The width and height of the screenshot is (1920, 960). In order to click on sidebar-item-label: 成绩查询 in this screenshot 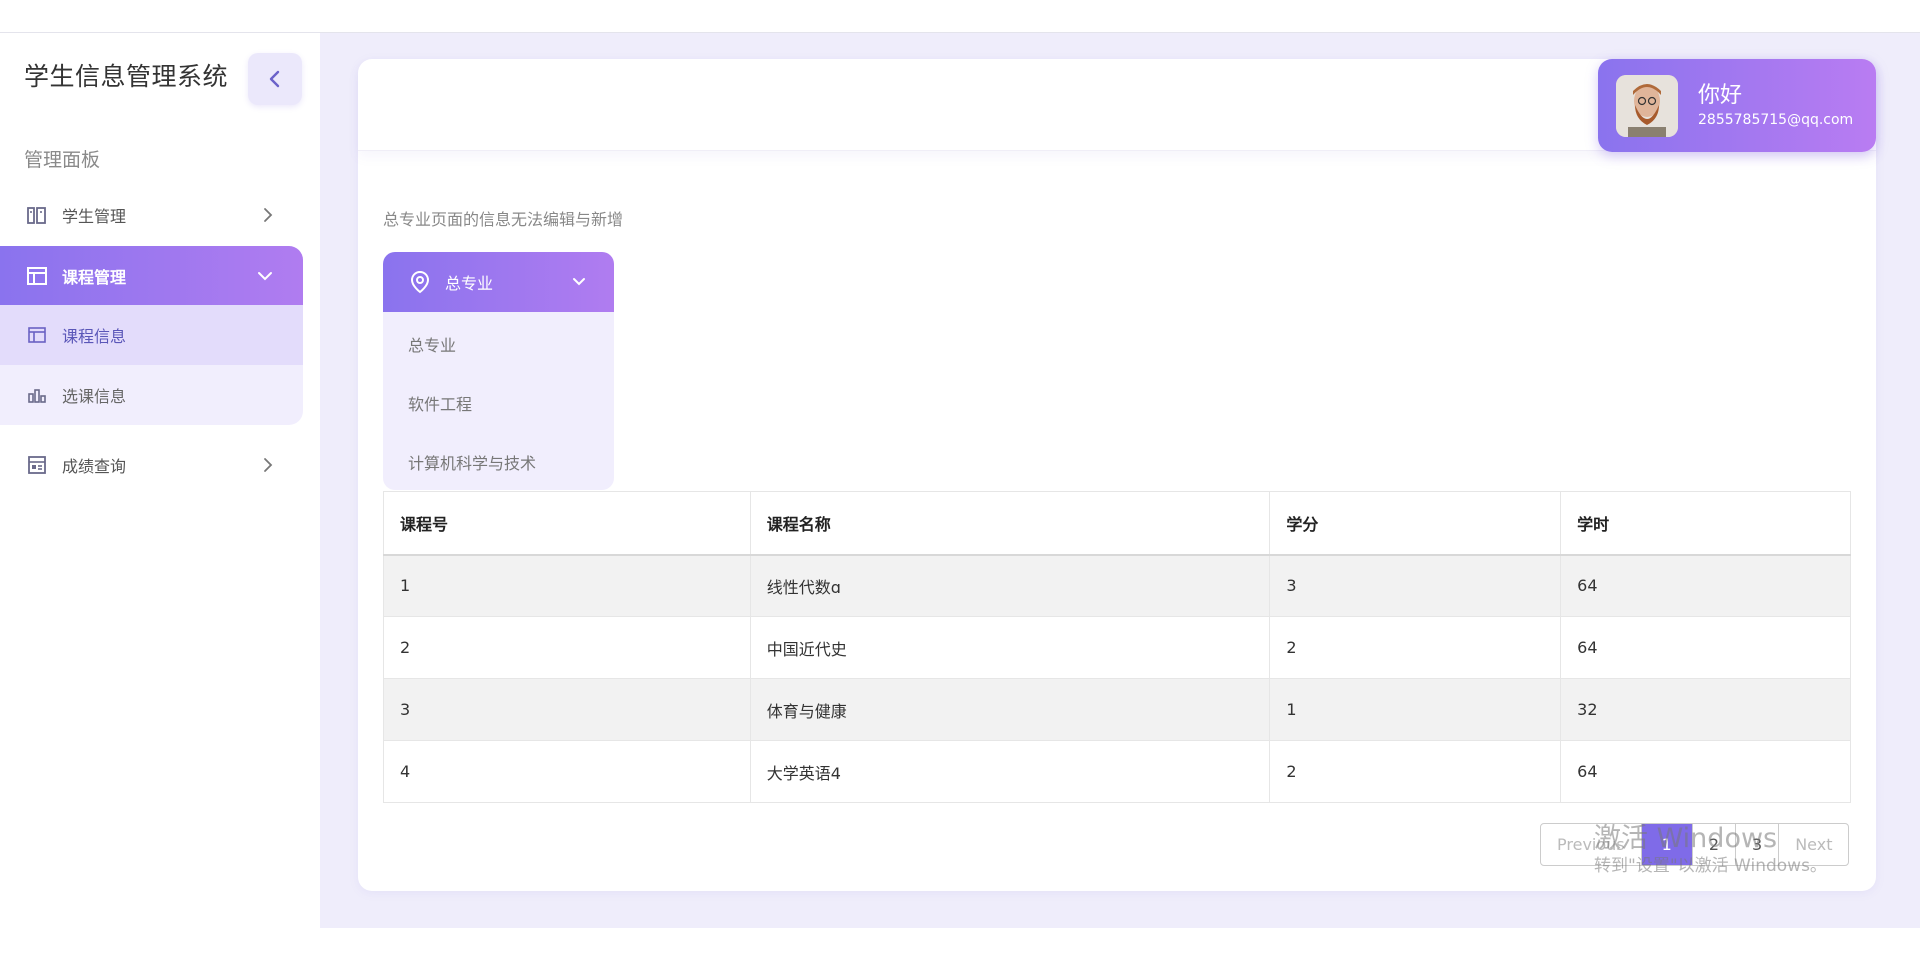, I will do `click(94, 466)`.